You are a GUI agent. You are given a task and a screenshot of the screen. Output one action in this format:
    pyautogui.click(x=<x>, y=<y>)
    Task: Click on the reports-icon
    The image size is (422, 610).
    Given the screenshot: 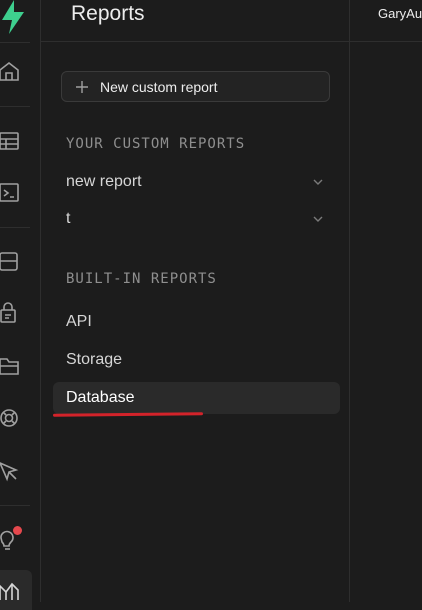 What is the action you would take?
    pyautogui.click(x=11, y=591)
    